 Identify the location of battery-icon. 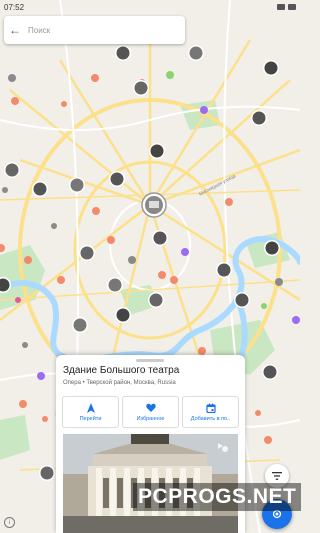
(292, 7).